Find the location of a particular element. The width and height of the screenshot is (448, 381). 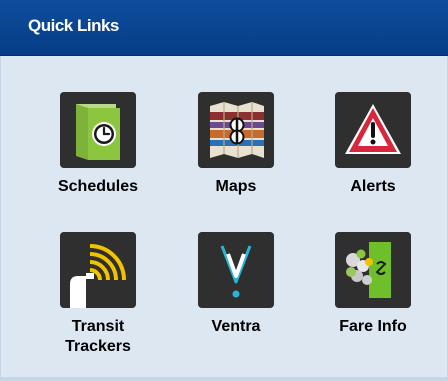

panel-header: Quick Links is located at coordinates (224, 28).